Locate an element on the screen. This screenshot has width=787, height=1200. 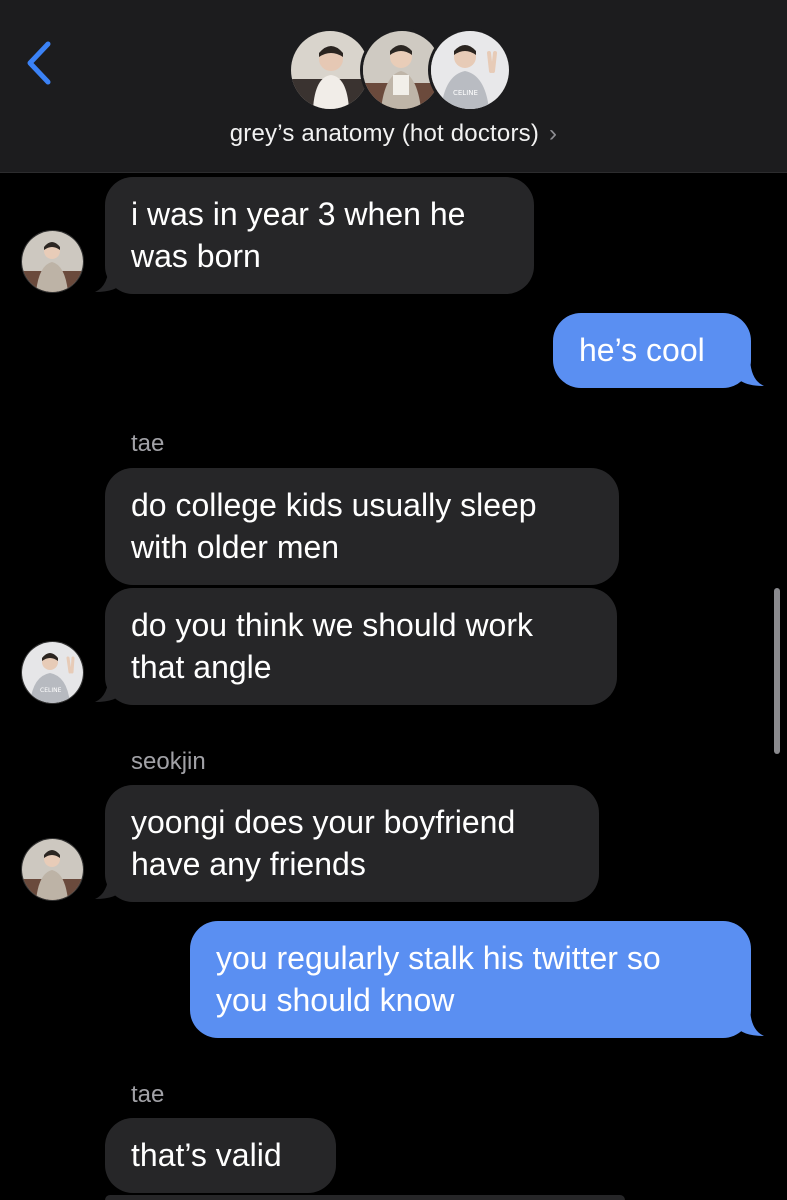
group-name-link: grey’s anatomy (hot doctors) › is located at coordinates (393, 134).